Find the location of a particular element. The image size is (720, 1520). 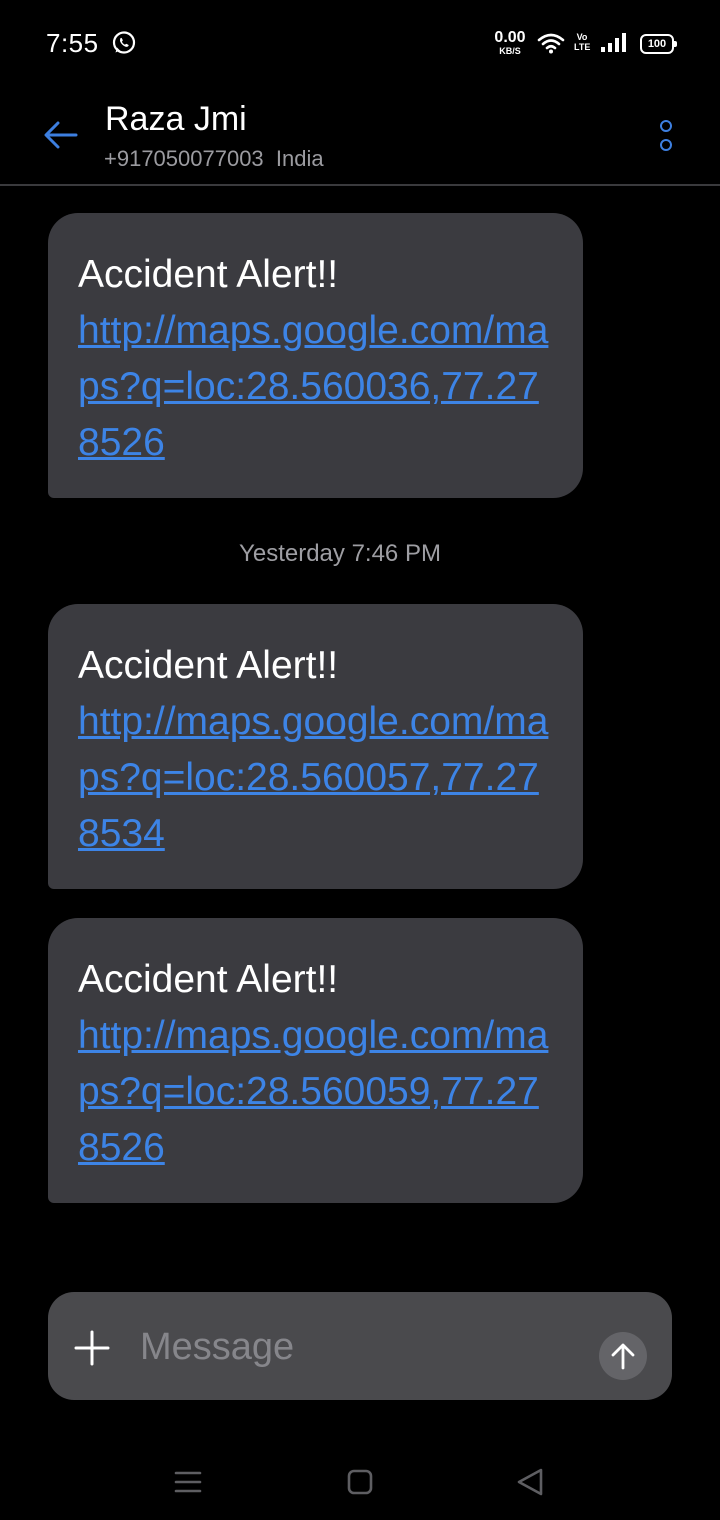

whatsapp-icon is located at coordinates (124, 42).